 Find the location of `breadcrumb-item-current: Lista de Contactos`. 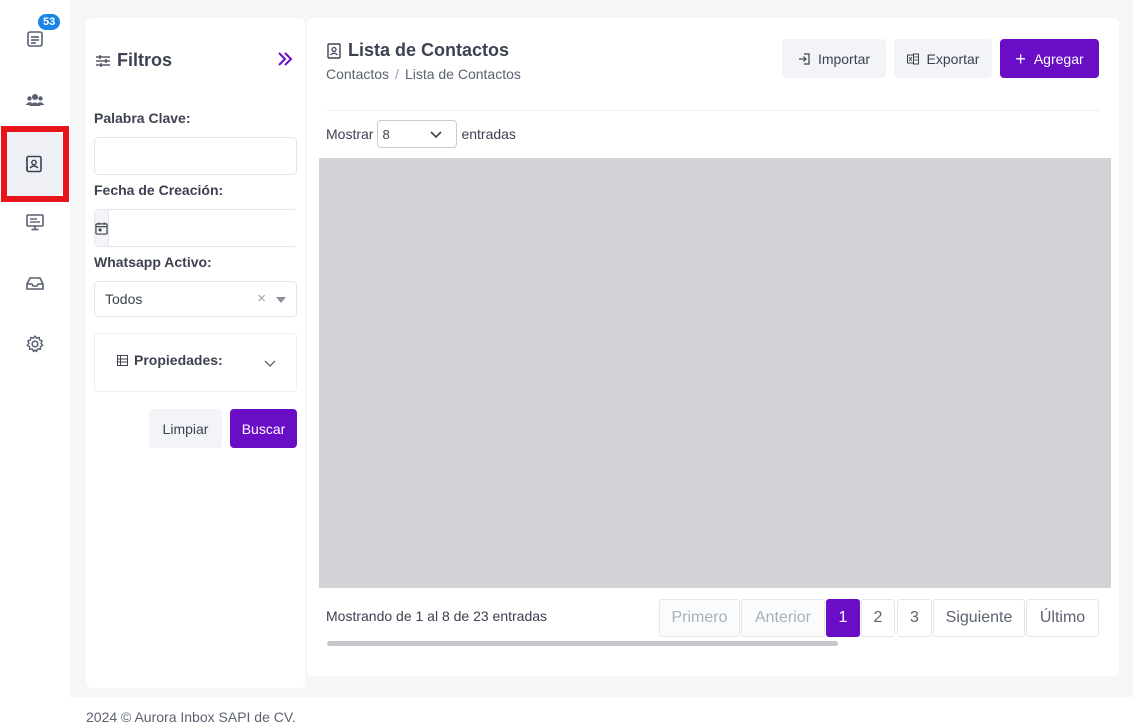

breadcrumb-item-current: Lista de Contactos is located at coordinates (462, 74).